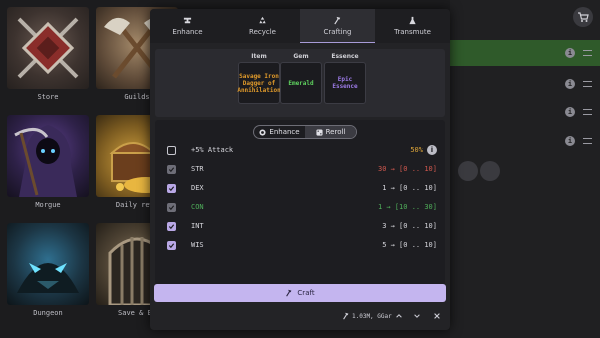  I want to click on affix-row-con: CON 1 → [10 .. 30], so click(302, 207).